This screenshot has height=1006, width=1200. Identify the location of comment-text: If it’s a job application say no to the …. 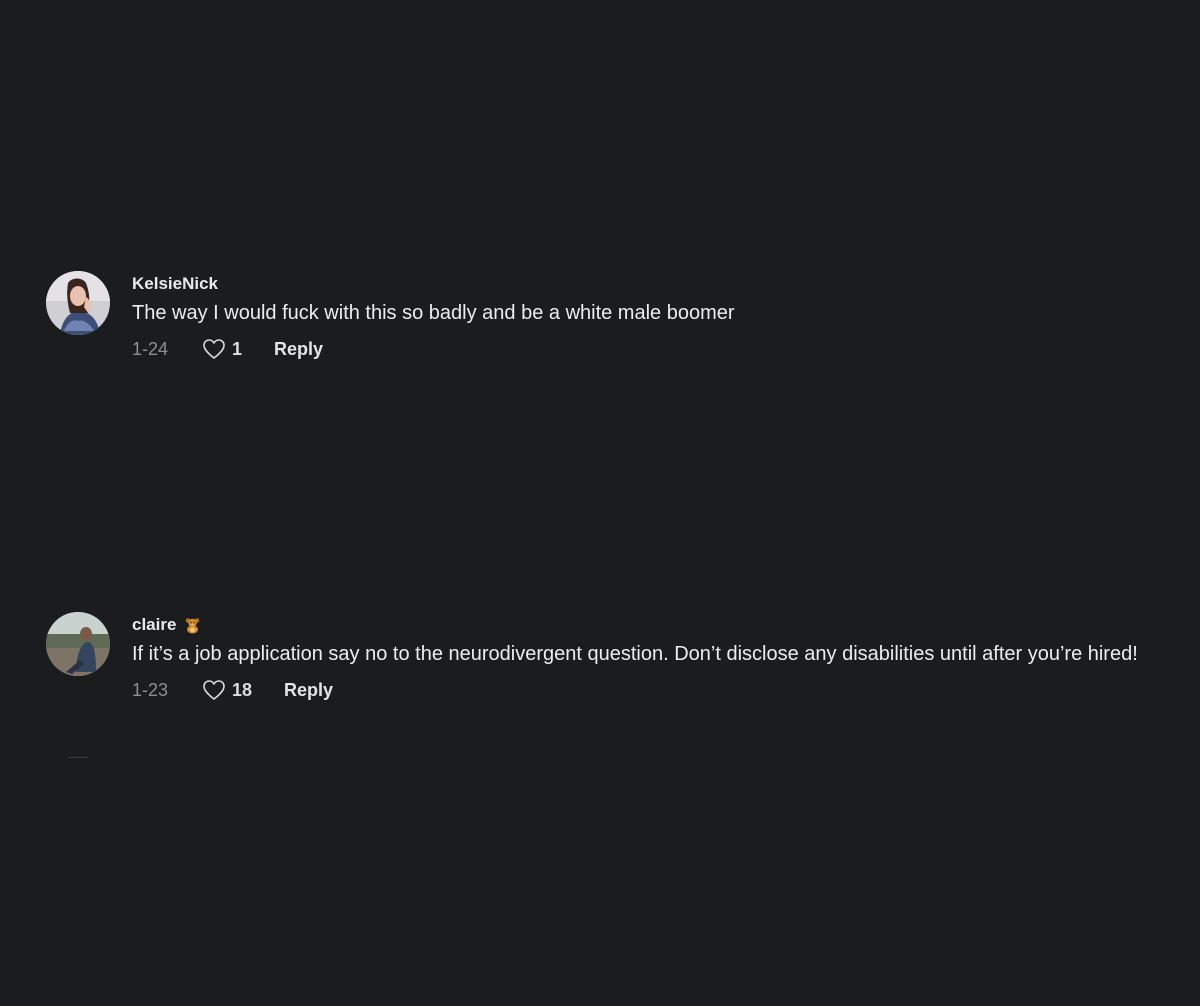
(635, 654).